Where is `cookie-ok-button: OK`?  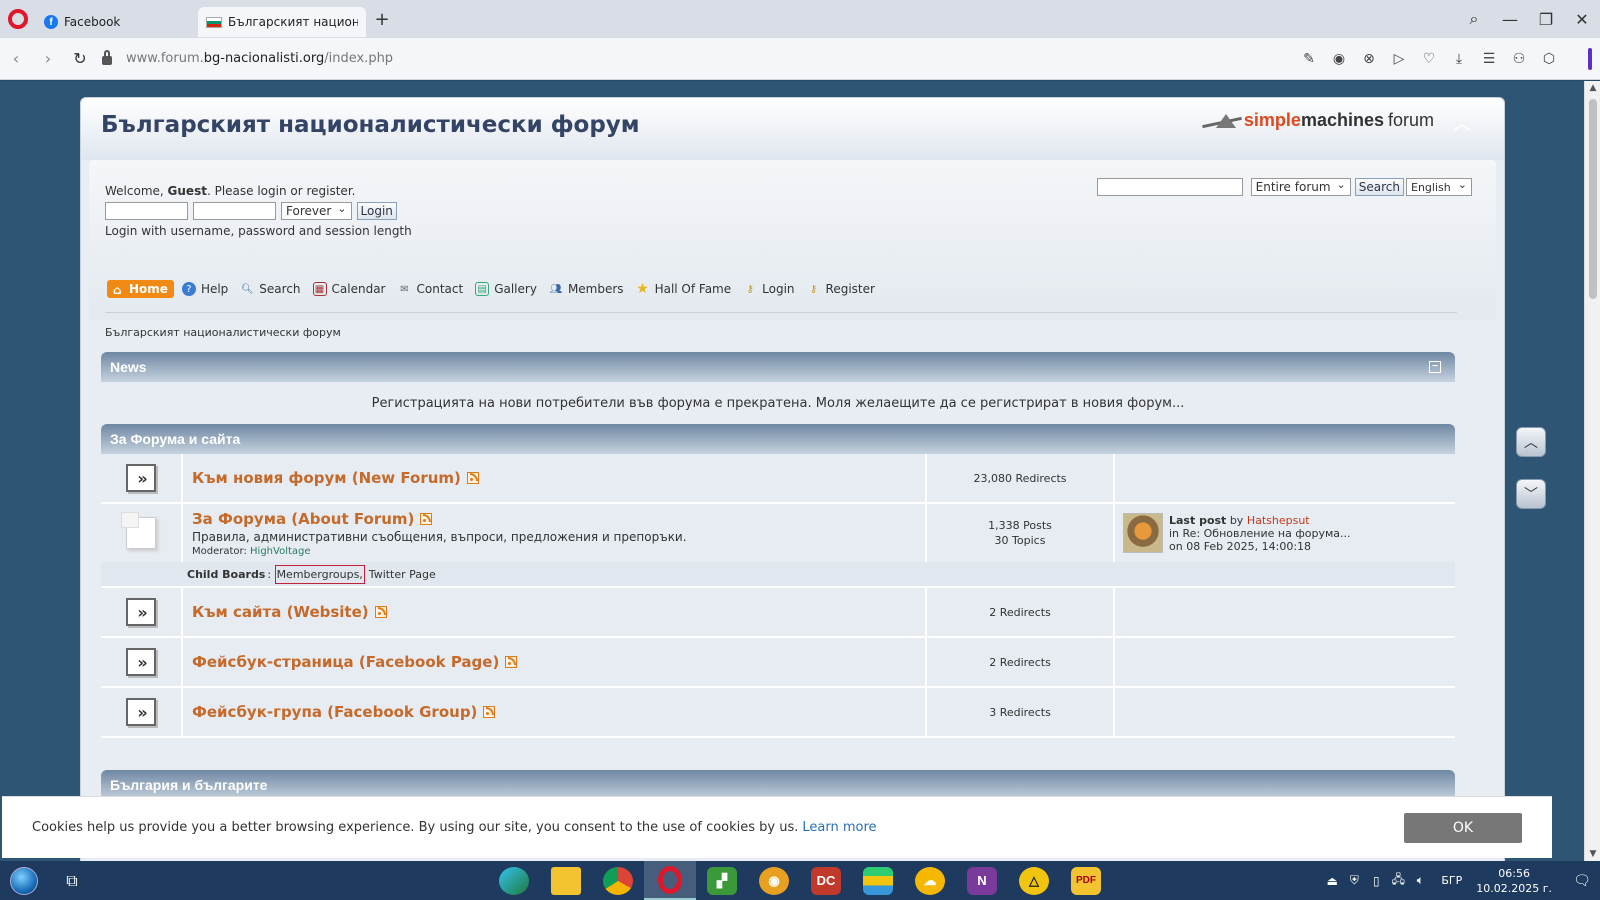 cookie-ok-button: OK is located at coordinates (1463, 828).